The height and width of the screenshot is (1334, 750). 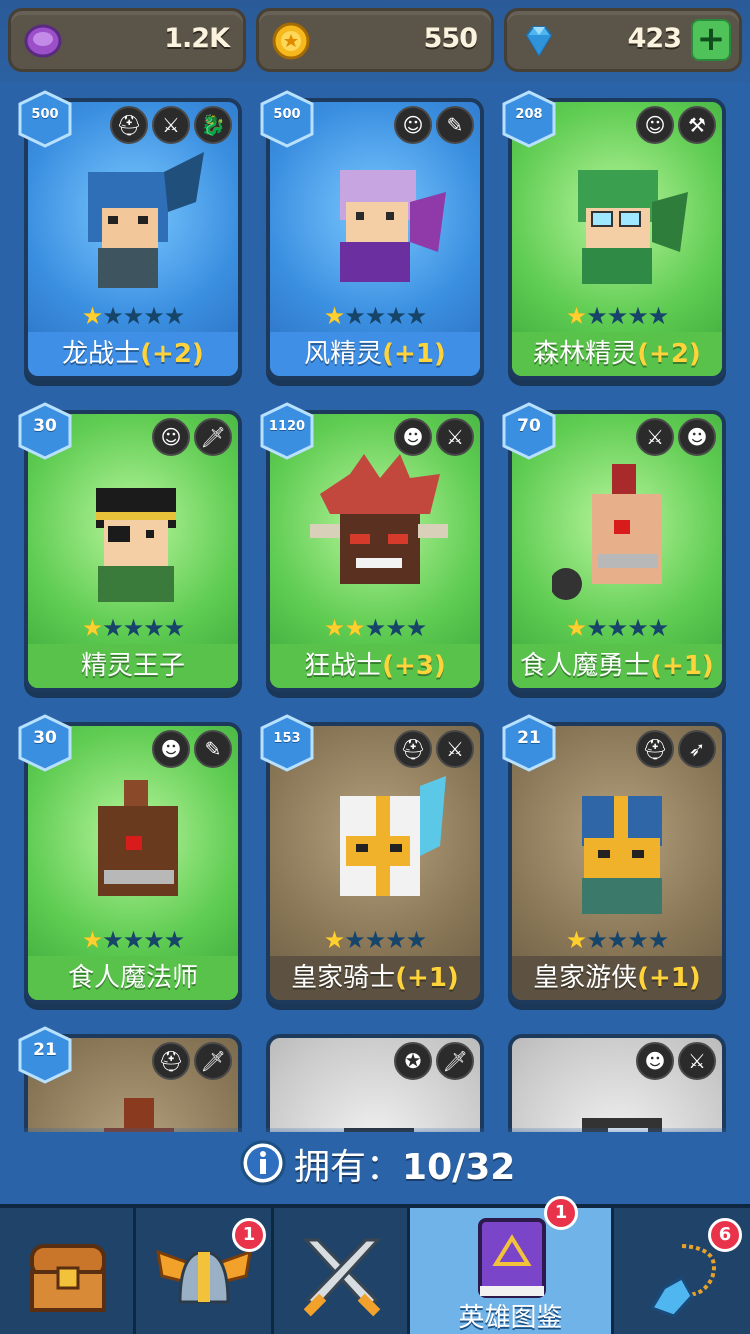 I want to click on nav-hero-book: 1 英雄图鉴, so click(x=512, y=1265).